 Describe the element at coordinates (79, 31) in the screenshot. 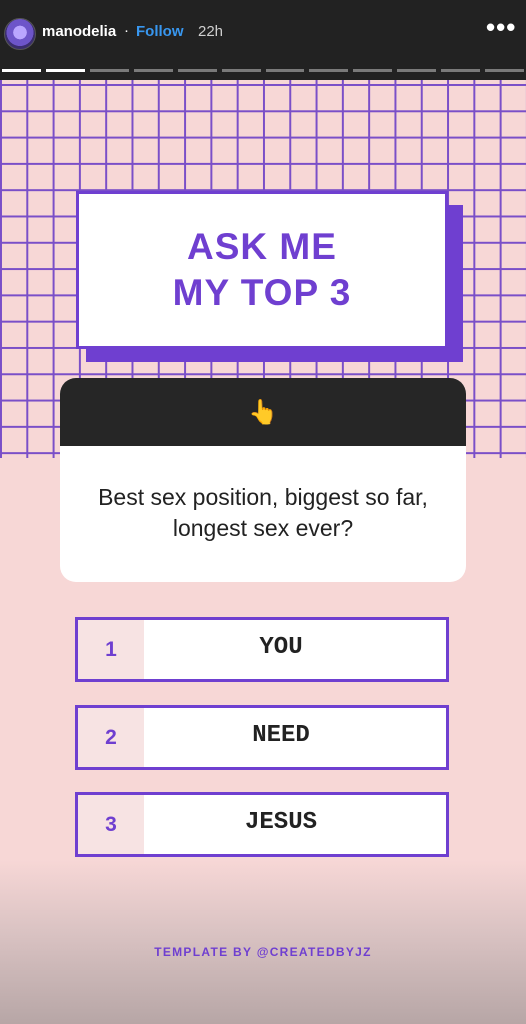

I see `username: manodelia` at that location.